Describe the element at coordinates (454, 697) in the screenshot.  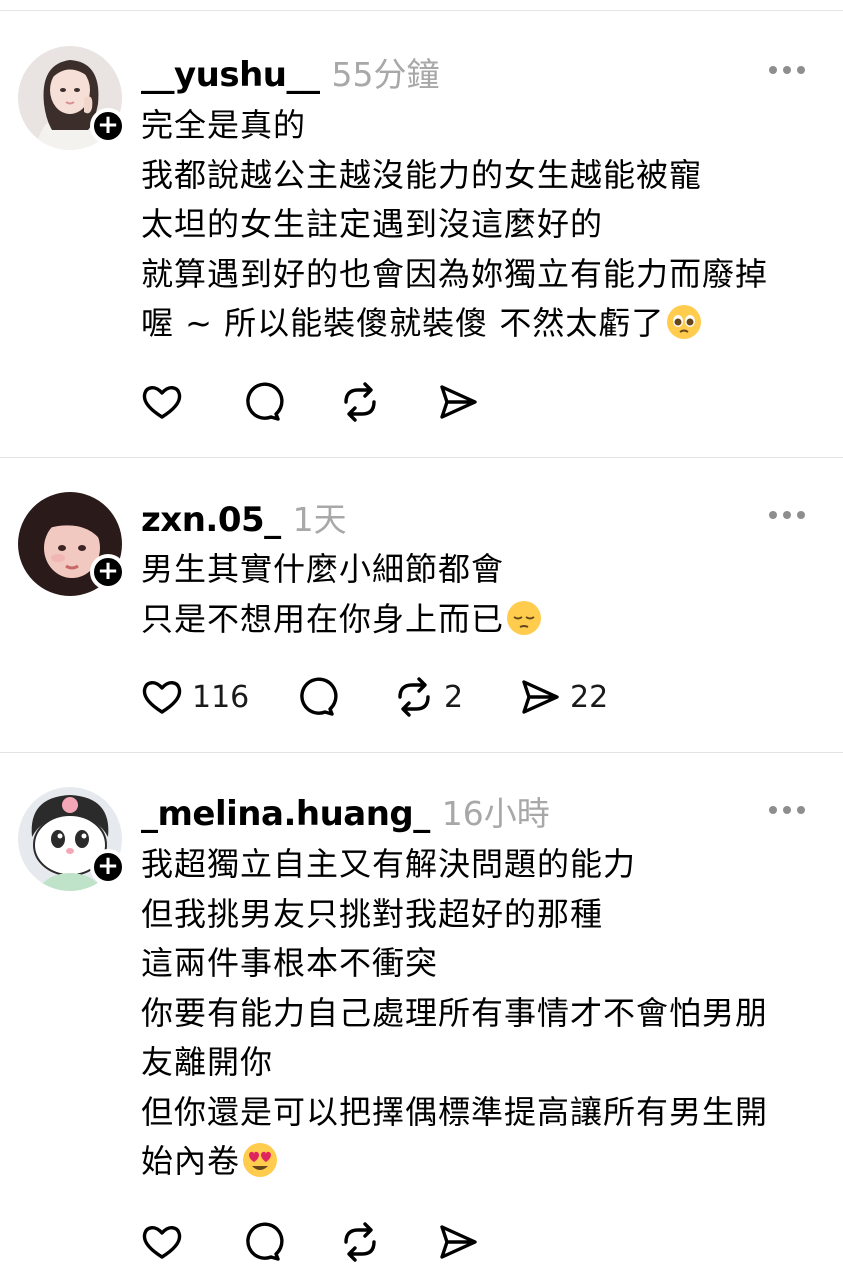
I see `repost-count: 2` at that location.